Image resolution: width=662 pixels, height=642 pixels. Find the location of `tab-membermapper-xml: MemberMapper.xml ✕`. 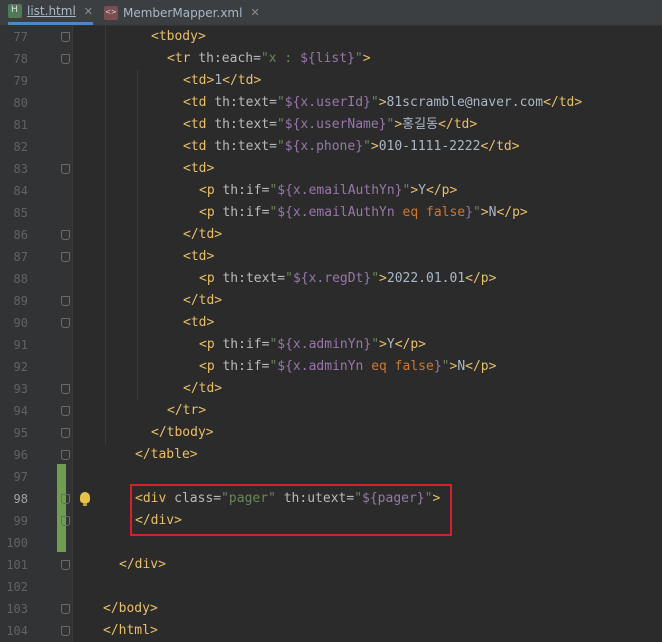

tab-membermapper-xml: MemberMapper.xml ✕ is located at coordinates (182, 12).